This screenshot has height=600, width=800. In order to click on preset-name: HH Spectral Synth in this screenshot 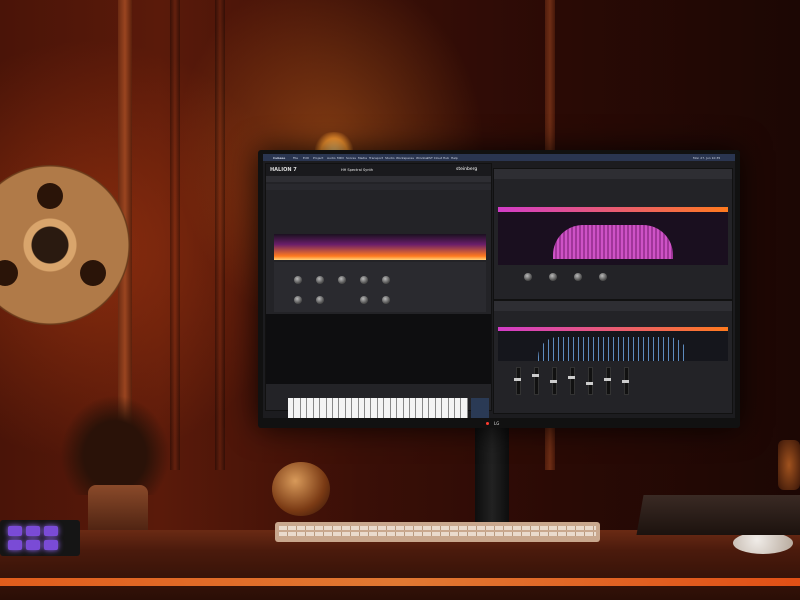, I will do `click(357, 170)`.